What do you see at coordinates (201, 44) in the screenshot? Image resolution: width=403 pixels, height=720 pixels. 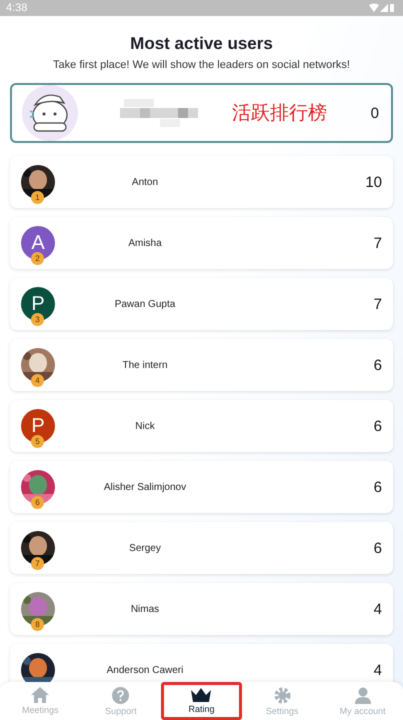 I see `page-title: Most active users` at bounding box center [201, 44].